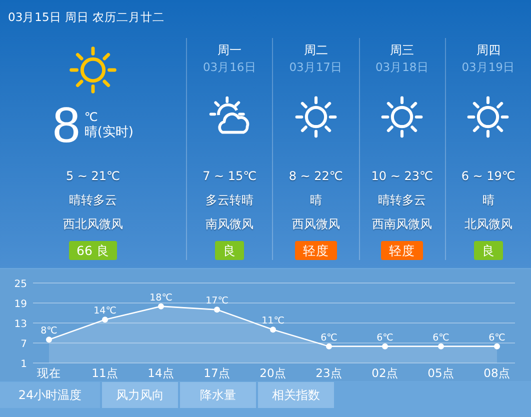 Image resolution: width=531 pixels, height=417 pixels. What do you see at coordinates (66, 125) in the screenshot?
I see `current-temperature: 8` at bounding box center [66, 125].